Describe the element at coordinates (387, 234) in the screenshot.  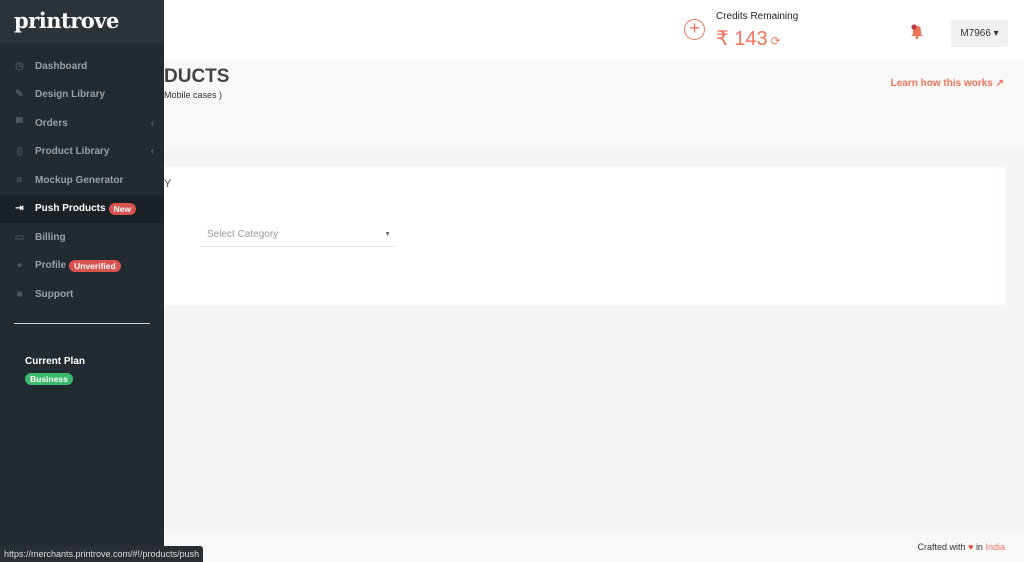
I see `caret-down-icon: ▼` at that location.